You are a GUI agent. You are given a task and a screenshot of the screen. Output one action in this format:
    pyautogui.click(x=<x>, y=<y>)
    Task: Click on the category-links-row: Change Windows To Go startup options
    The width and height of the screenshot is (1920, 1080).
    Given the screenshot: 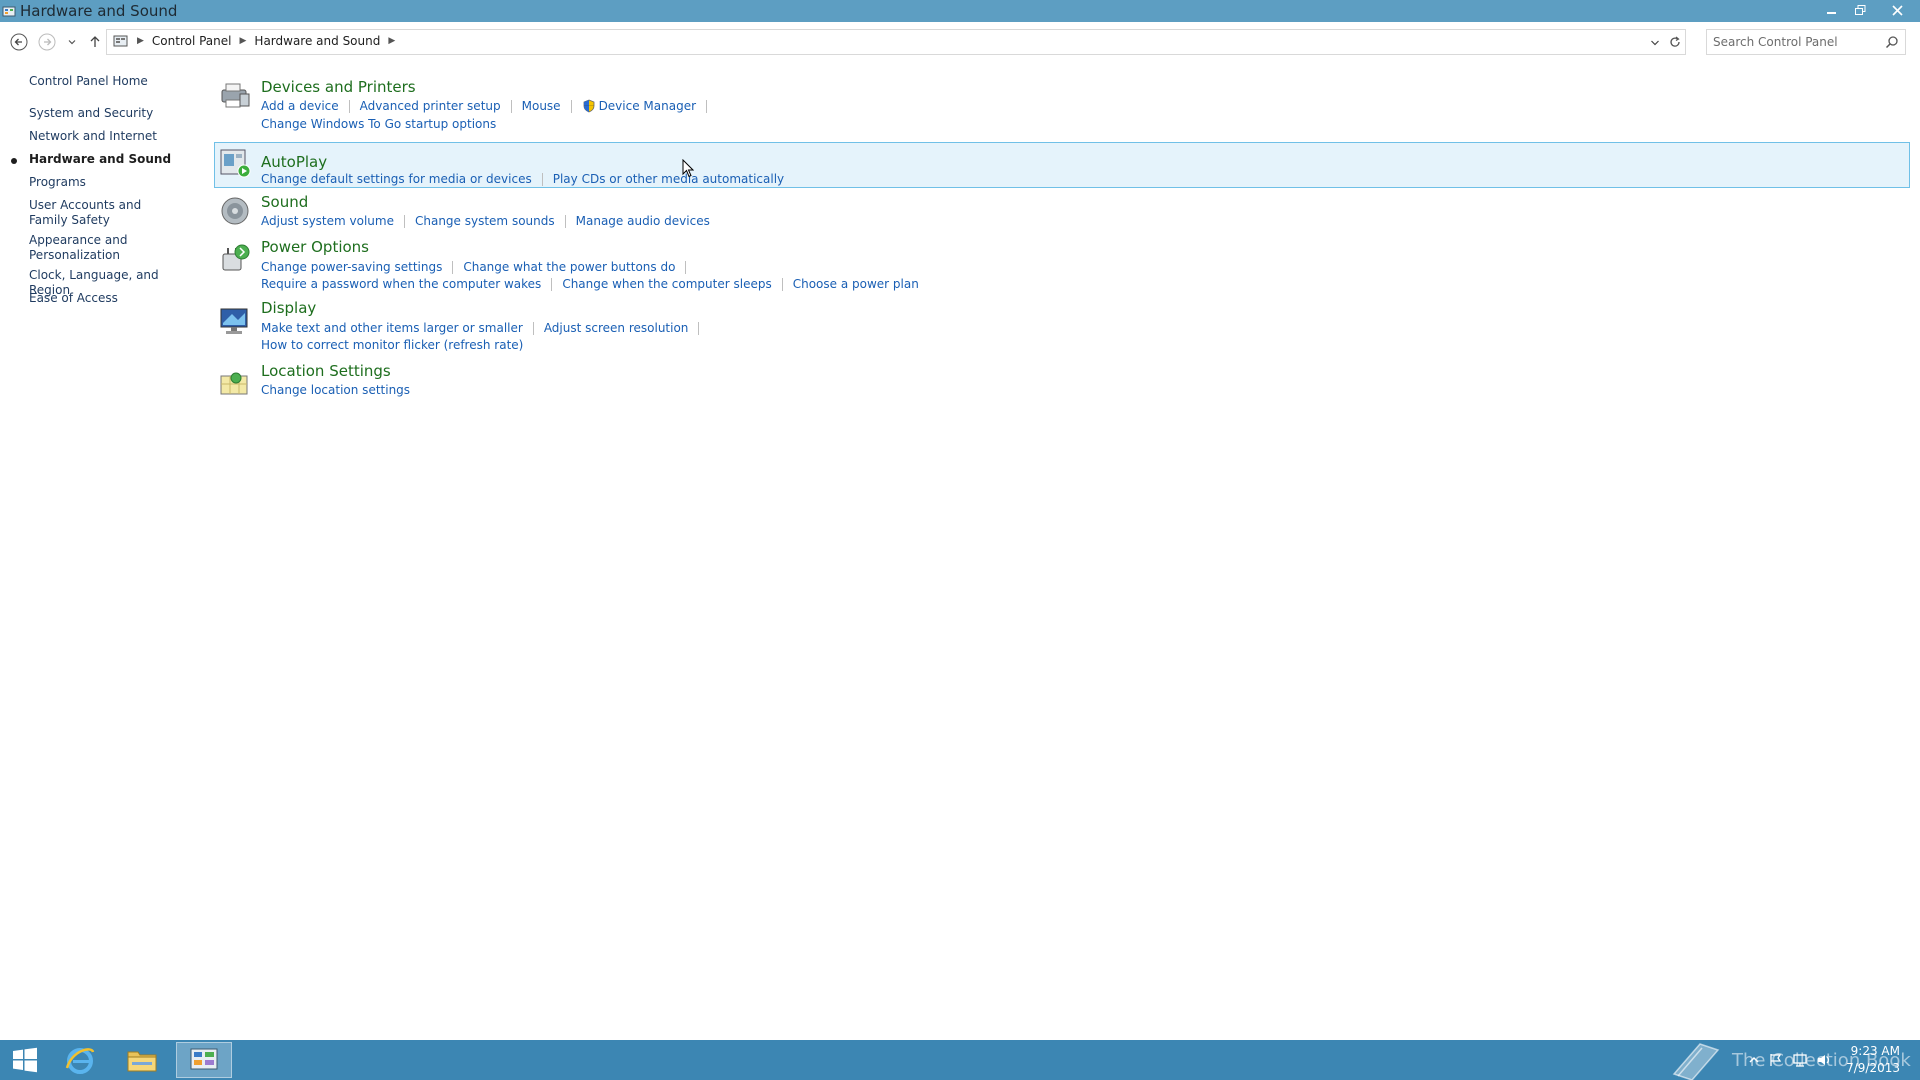 What is the action you would take?
    pyautogui.click(x=378, y=124)
    